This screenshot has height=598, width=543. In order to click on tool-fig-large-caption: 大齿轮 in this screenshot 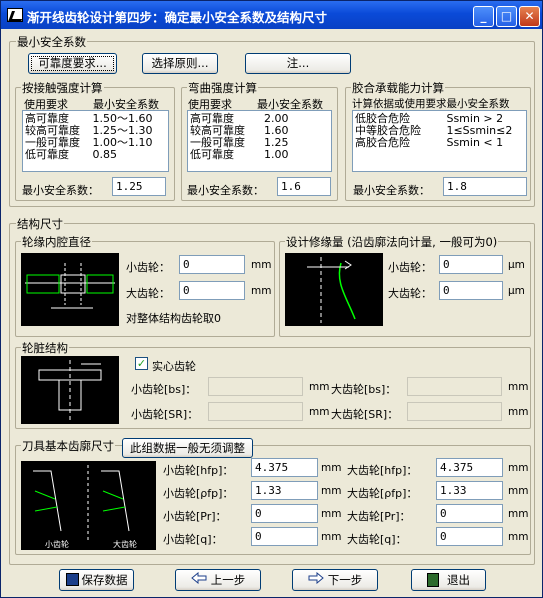, I will do `click(125, 544)`.